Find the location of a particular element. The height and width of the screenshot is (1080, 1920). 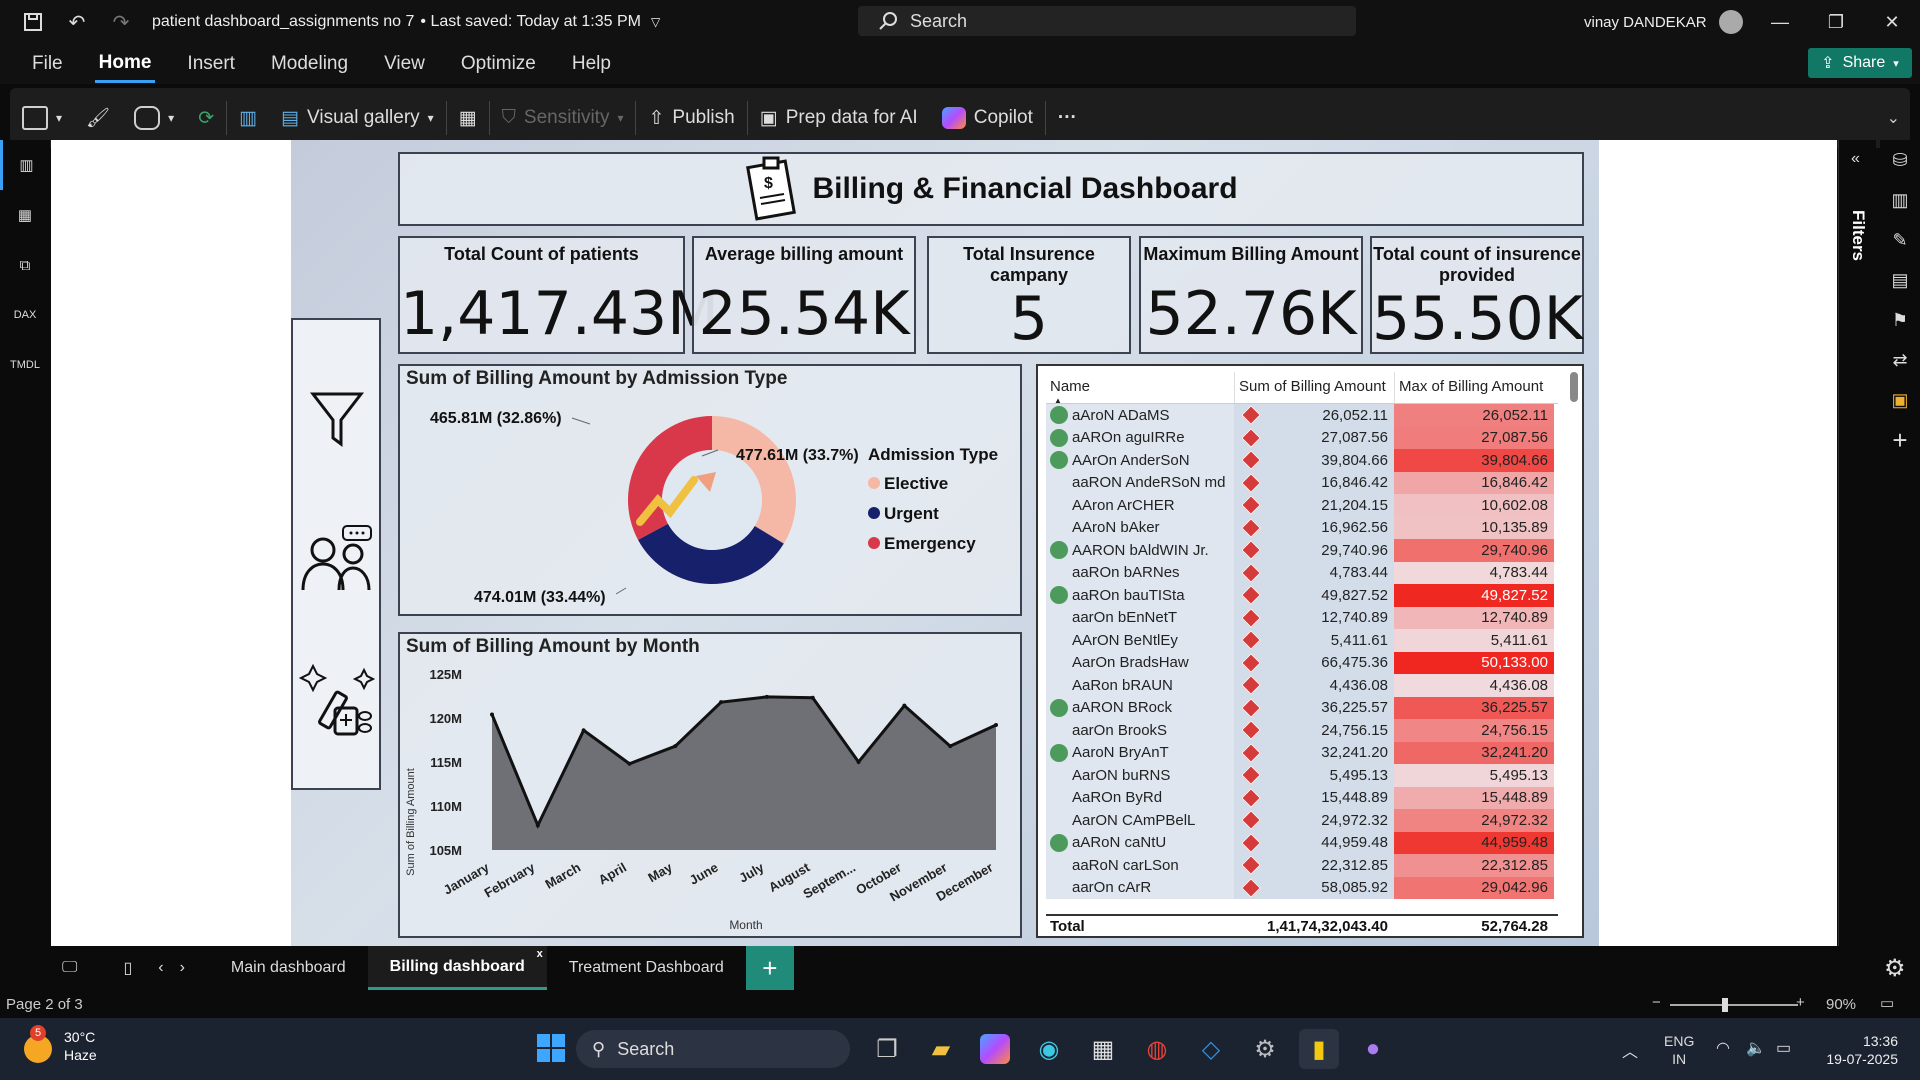

add-page-button: + is located at coordinates (769, 968).